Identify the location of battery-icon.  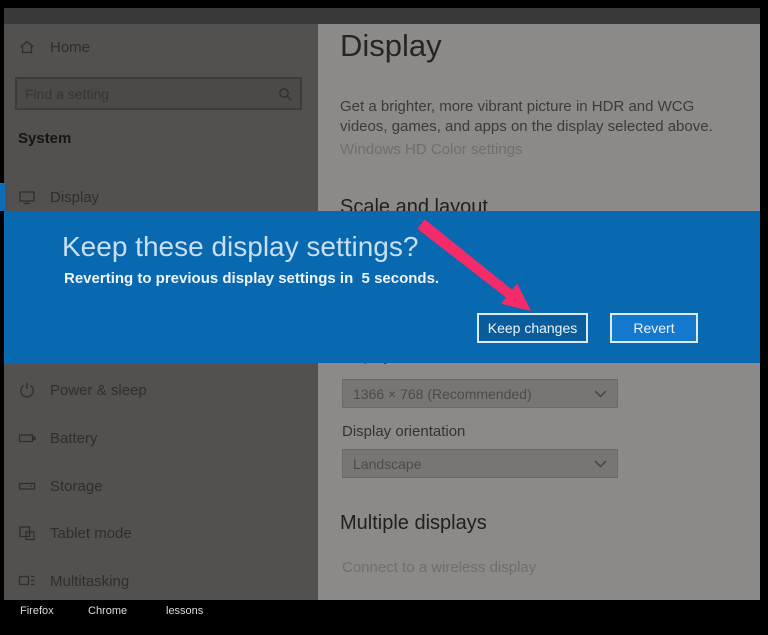
(27, 438).